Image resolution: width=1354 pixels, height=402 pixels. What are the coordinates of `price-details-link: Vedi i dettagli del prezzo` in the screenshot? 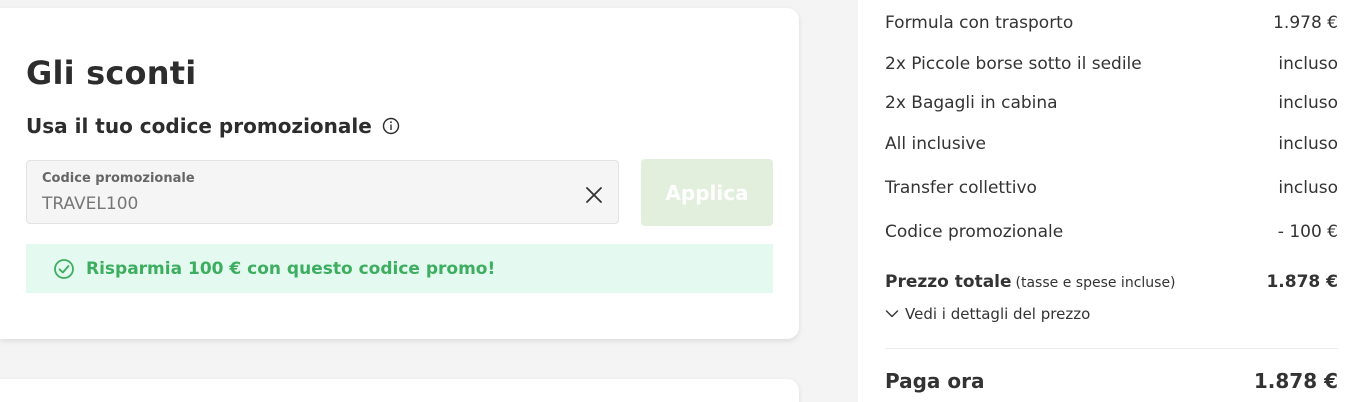 It's located at (987, 314).